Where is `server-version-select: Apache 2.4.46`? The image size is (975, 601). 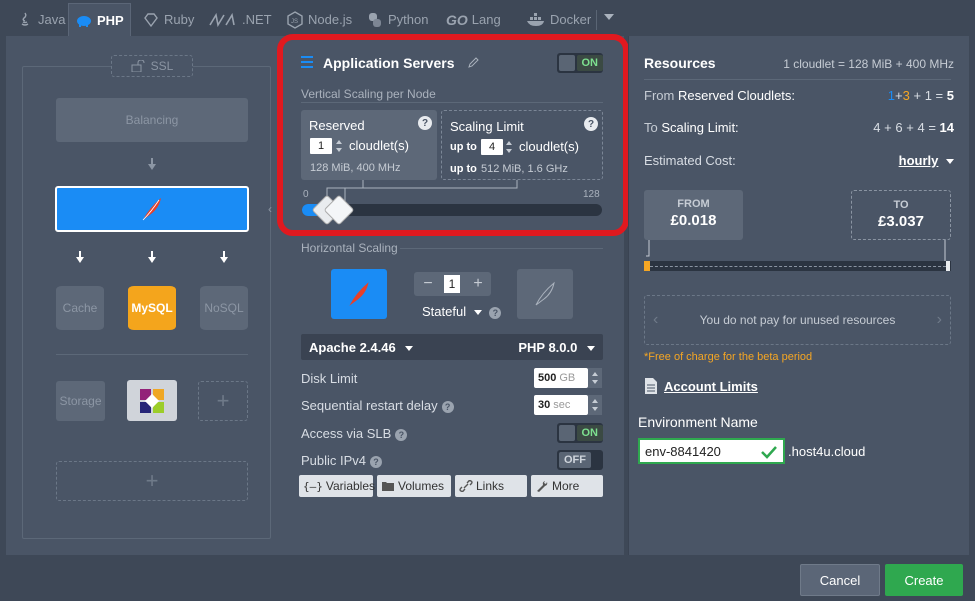
server-version-select: Apache 2.4.46 is located at coordinates (361, 347).